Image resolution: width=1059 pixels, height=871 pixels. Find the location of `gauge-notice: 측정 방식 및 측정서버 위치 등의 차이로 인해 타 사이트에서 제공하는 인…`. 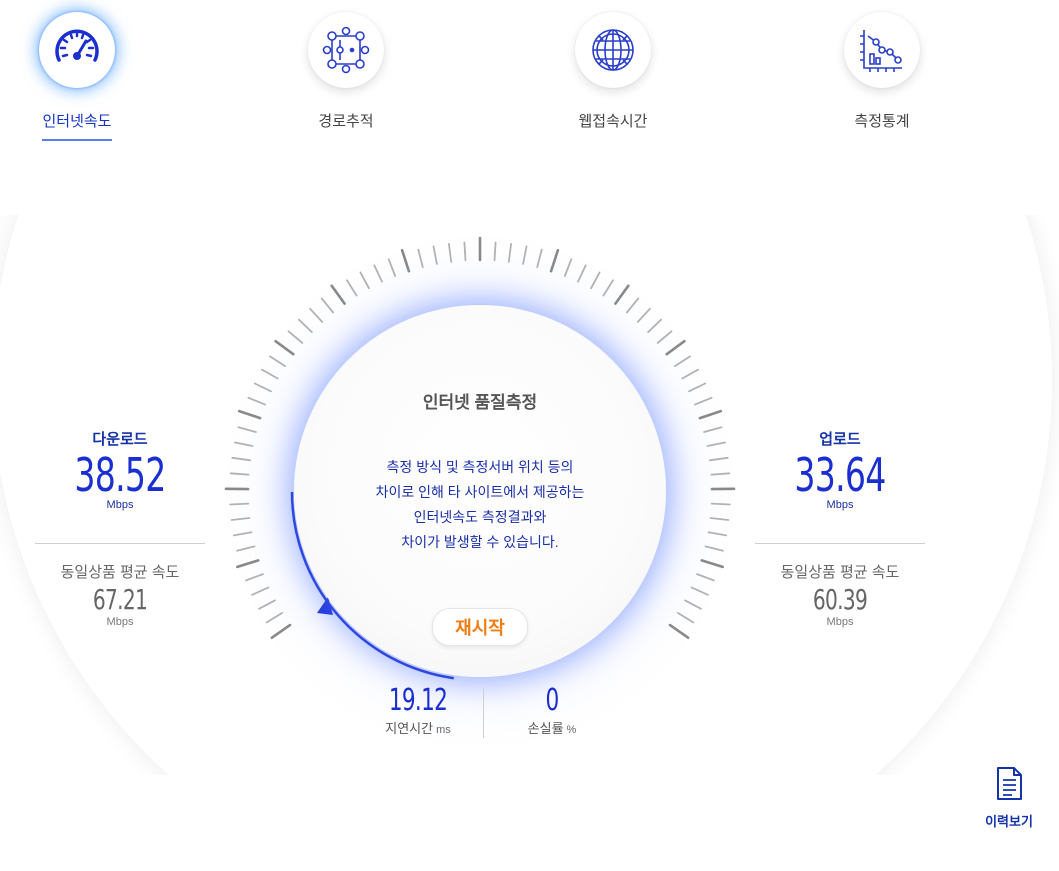

gauge-notice: 측정 방식 및 측정서버 위치 등의 차이로 인해 타 사이트에서 제공하는 인… is located at coordinates (480, 505).